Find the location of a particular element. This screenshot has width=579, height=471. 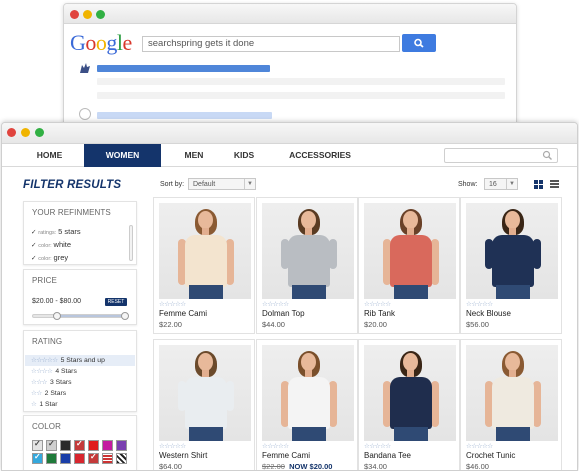

price-slider-fill is located at coordinates (92, 316).